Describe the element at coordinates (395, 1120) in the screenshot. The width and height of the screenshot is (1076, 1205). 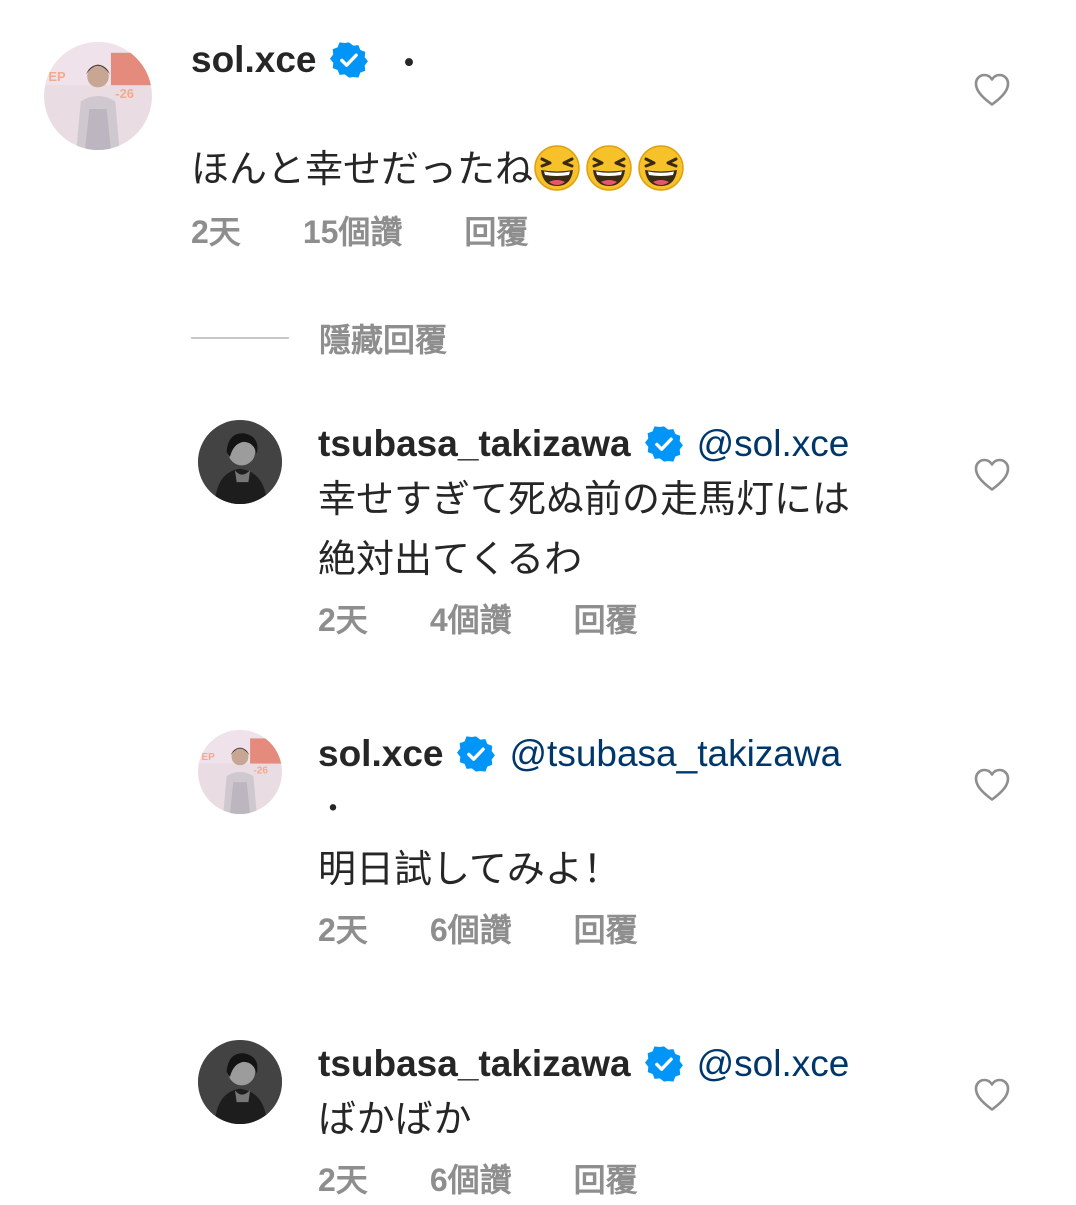
I see `comment-text-line: ばかばか` at that location.